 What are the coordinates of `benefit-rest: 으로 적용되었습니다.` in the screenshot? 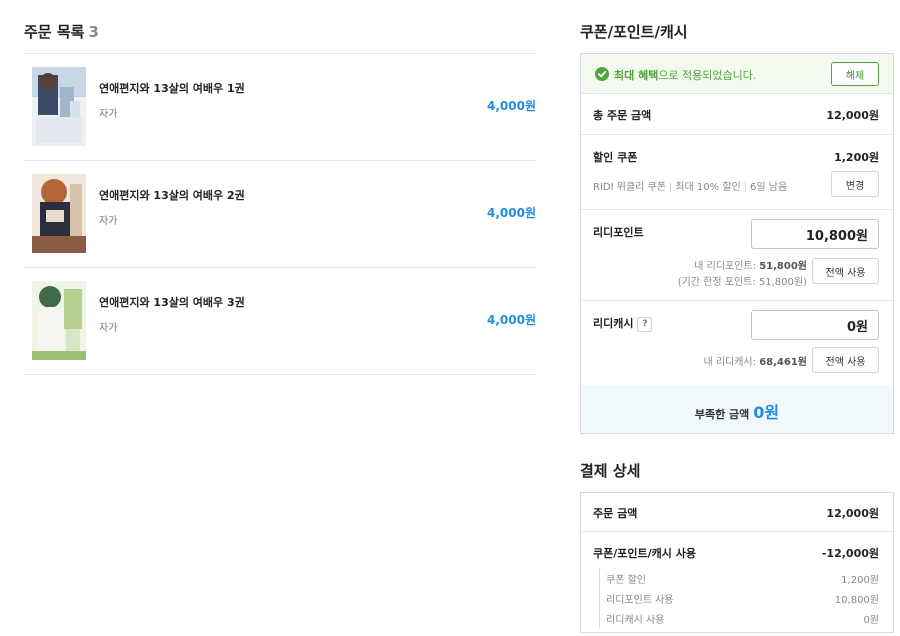 It's located at (707, 75).